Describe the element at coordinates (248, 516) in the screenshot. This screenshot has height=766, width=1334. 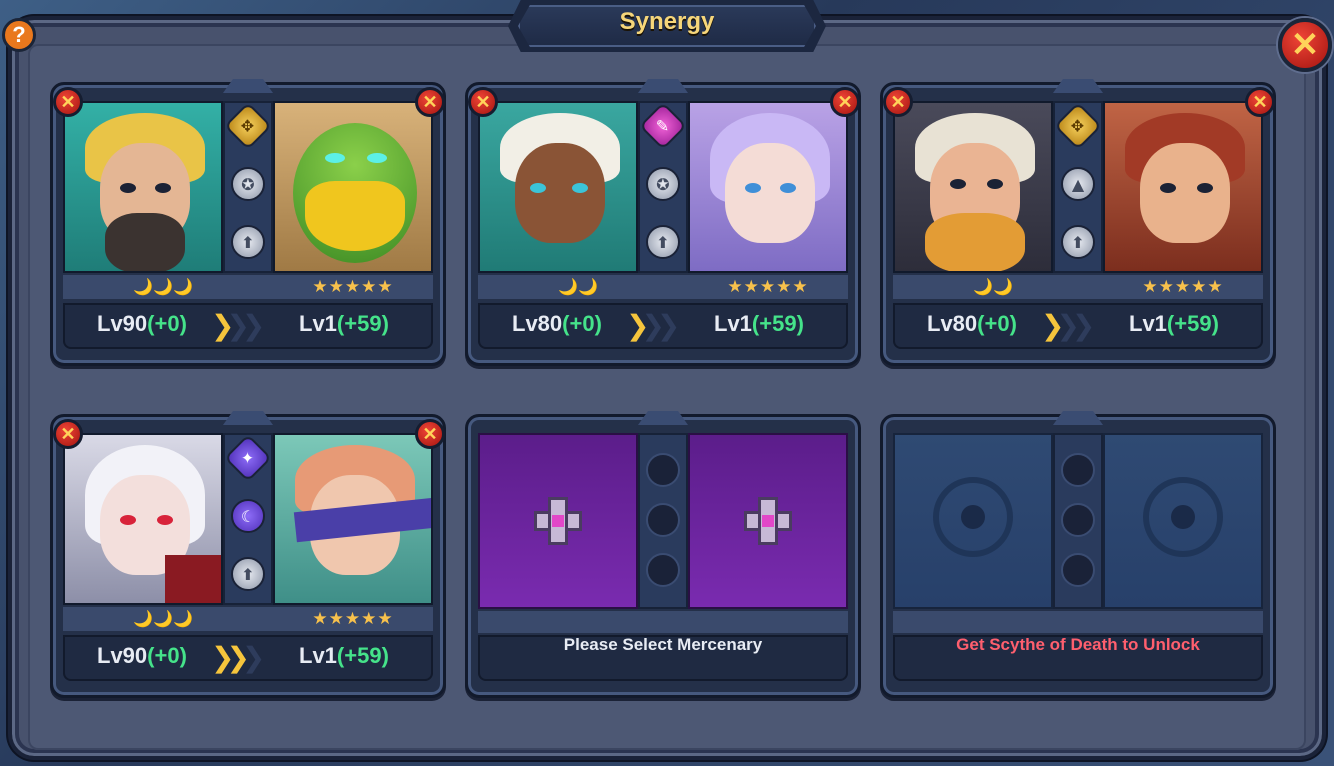
I see `moon-icon: ☾` at that location.